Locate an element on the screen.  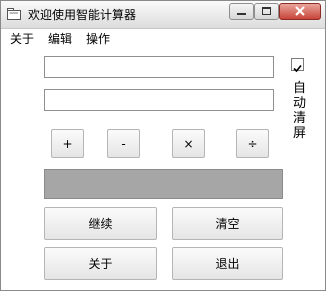
exit-button: 退出 is located at coordinates (227, 263).